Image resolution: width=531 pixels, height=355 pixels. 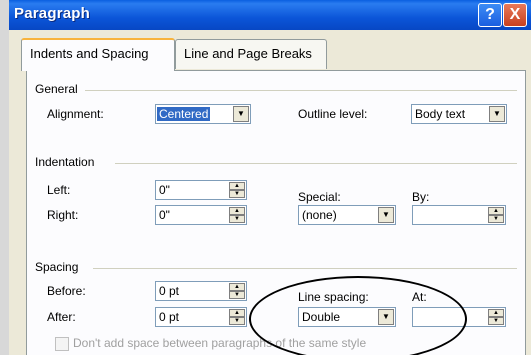 What do you see at coordinates (201, 215) in the screenshot?
I see `right-indent-stepper: 0" ▲ ▼` at bounding box center [201, 215].